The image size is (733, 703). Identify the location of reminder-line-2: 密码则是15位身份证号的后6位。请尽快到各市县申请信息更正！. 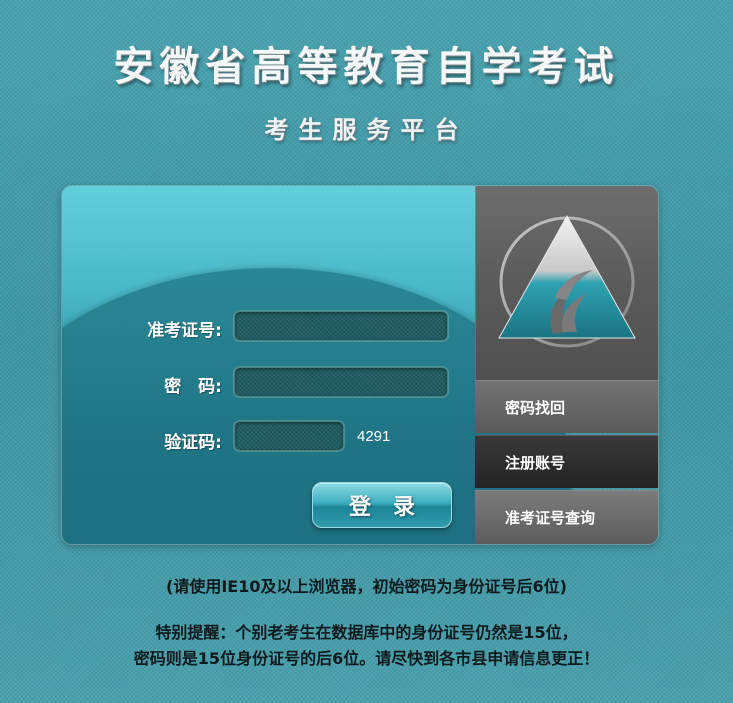
(366, 658).